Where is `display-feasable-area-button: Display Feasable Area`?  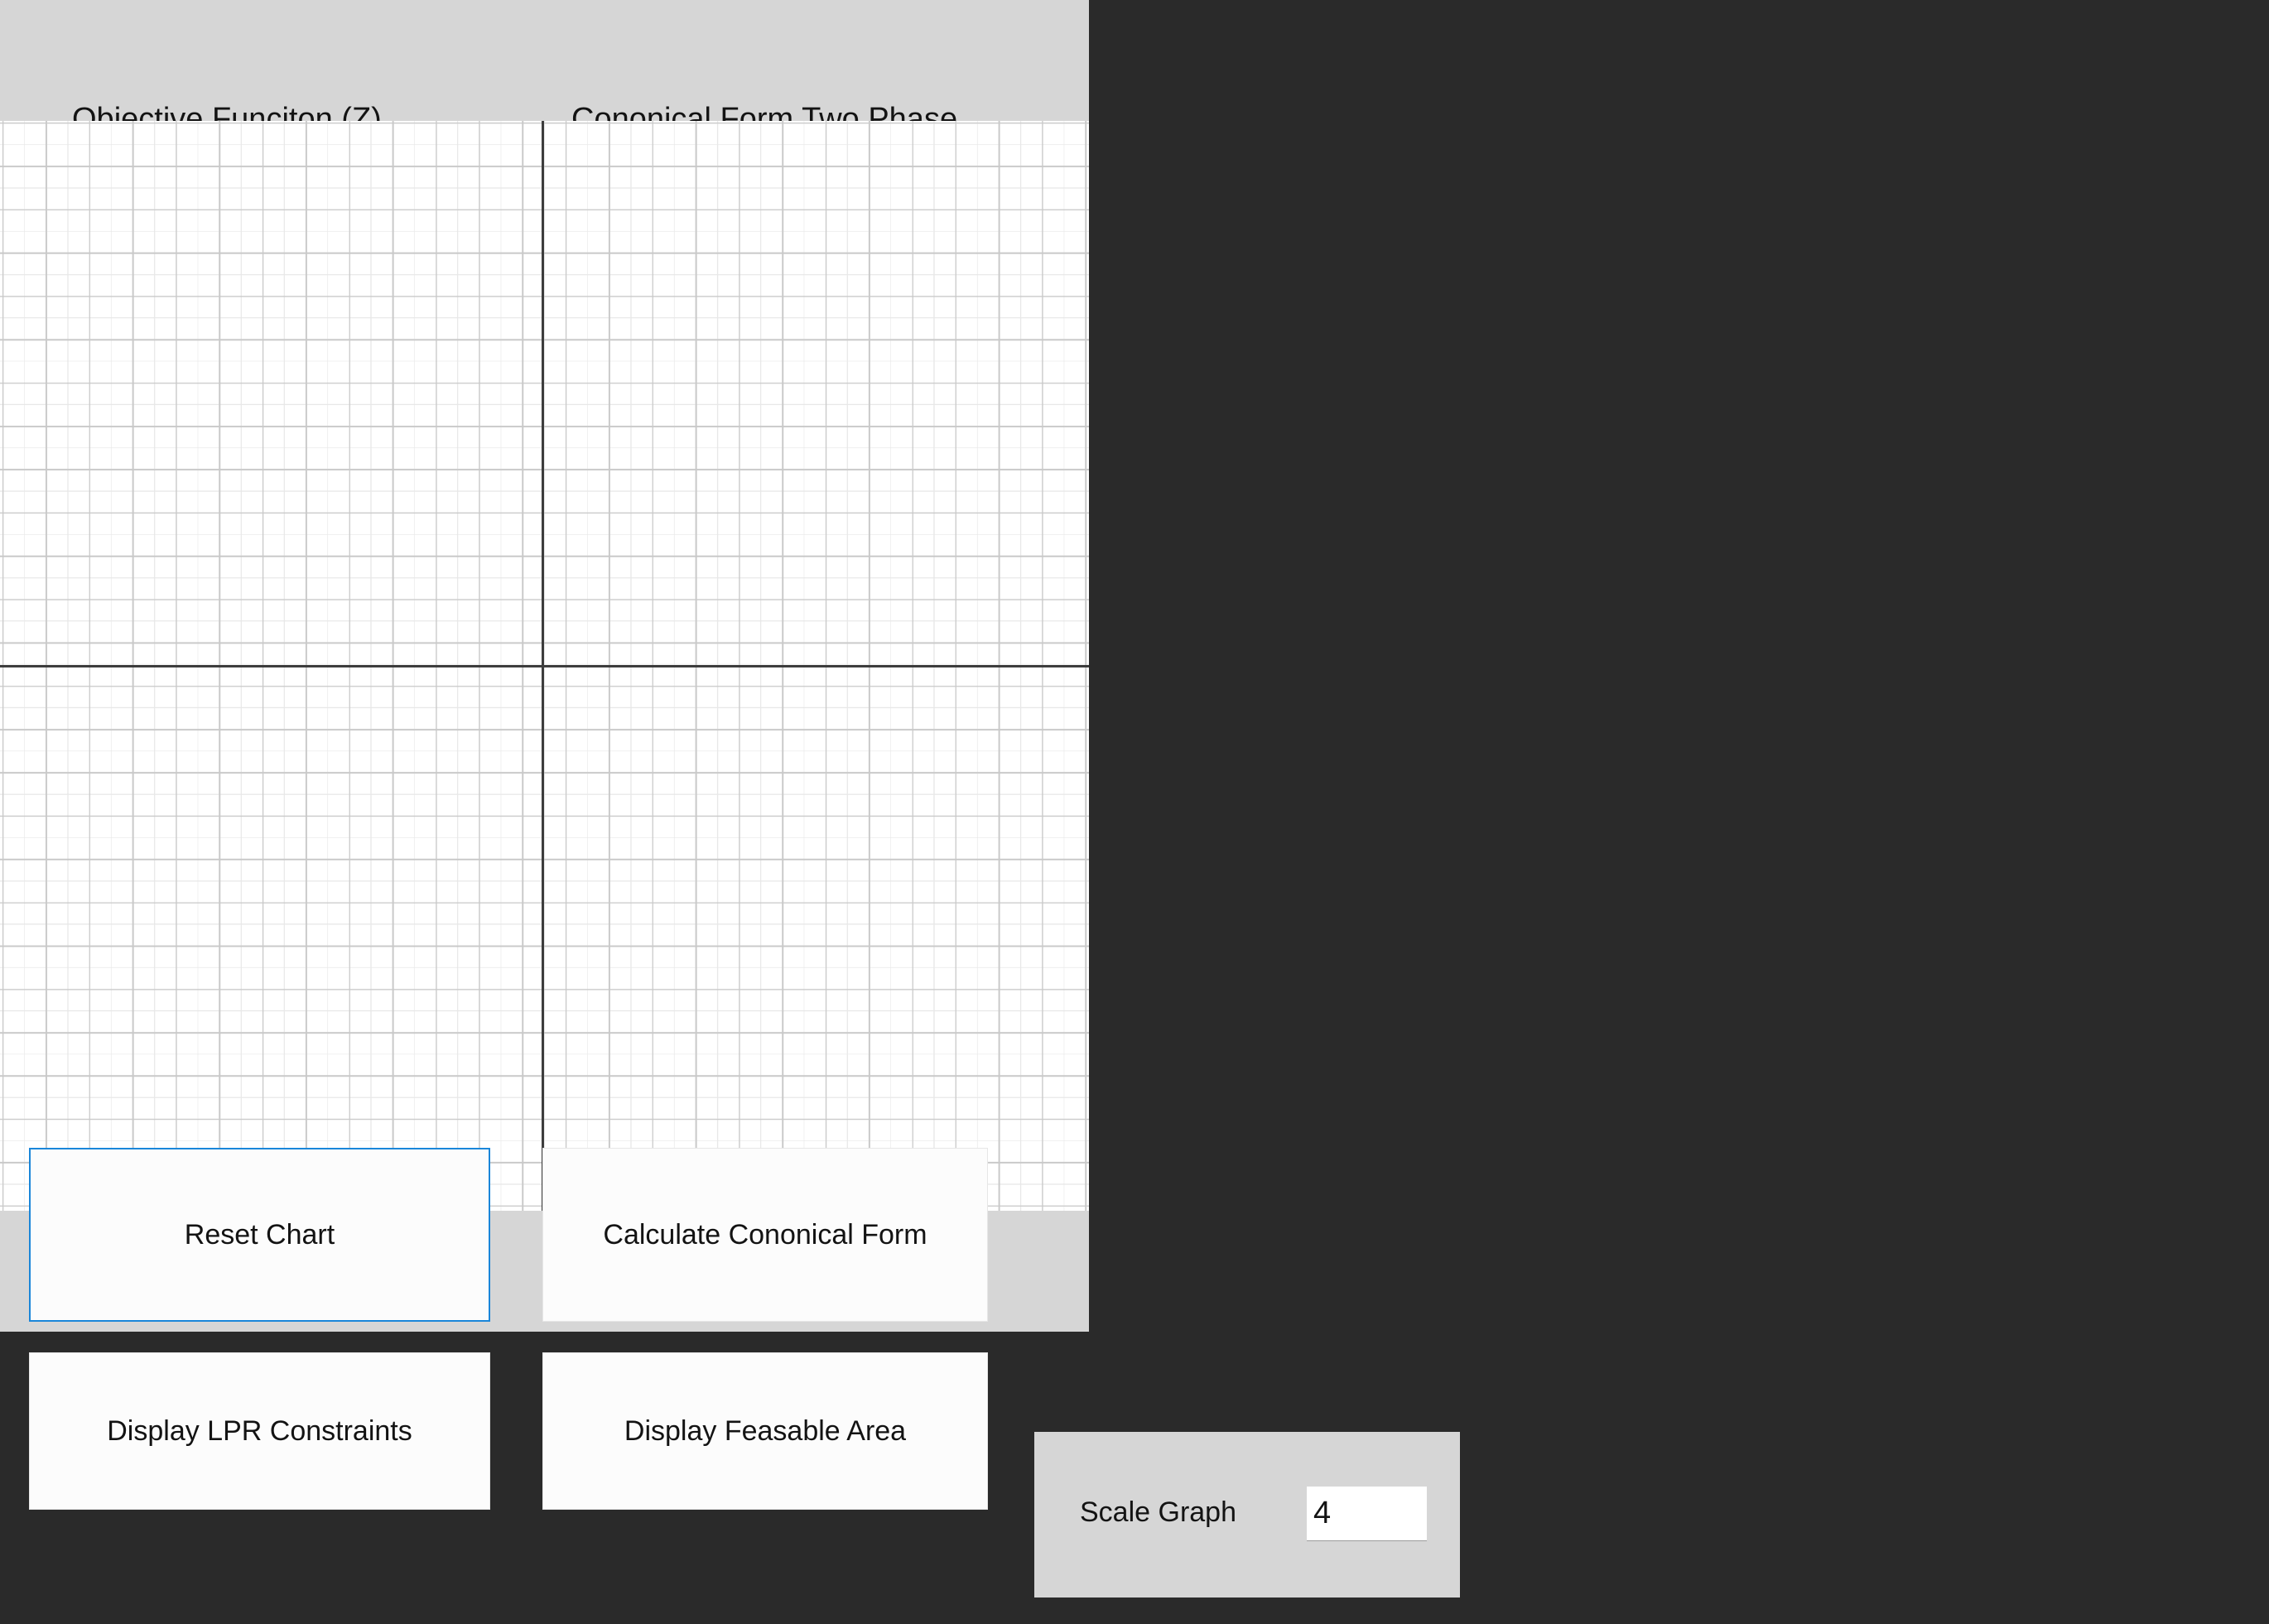 display-feasable-area-button: Display Feasable Area is located at coordinates (765, 1431).